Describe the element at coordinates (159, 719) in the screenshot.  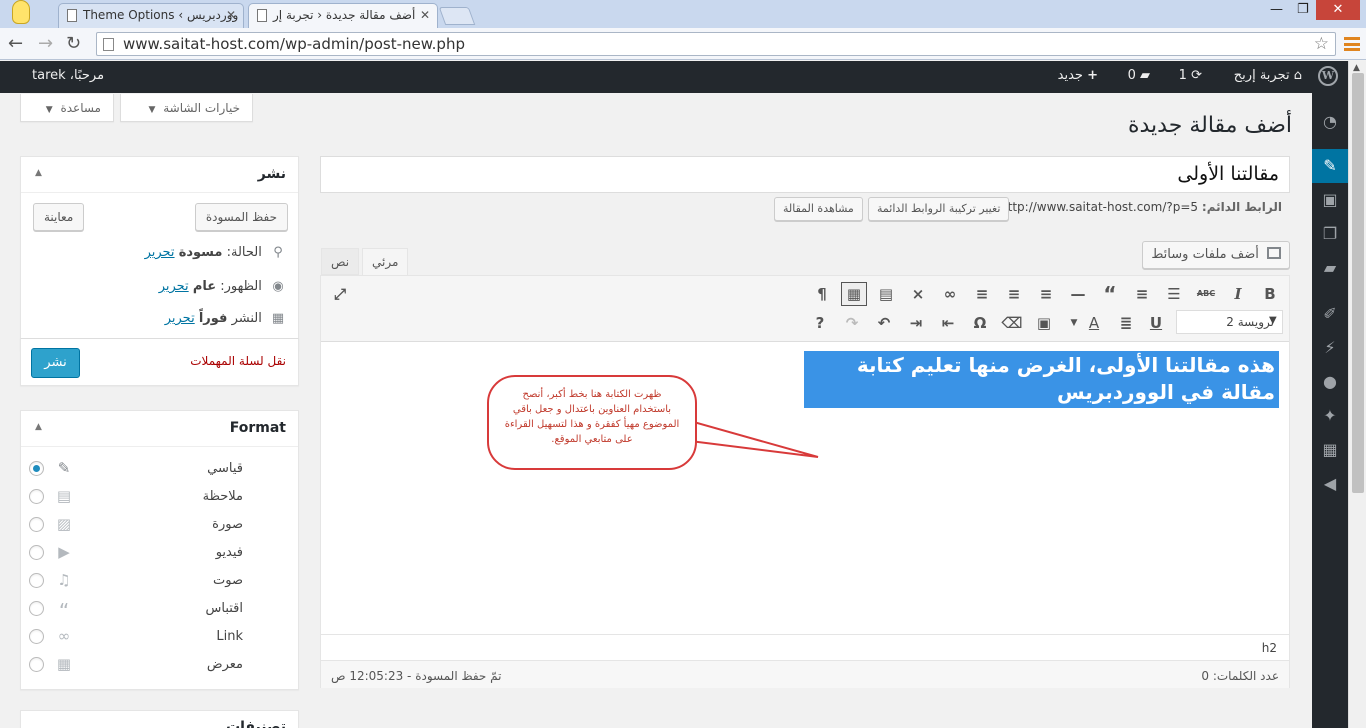
I see `categories-box-header: تصنيفات` at that location.